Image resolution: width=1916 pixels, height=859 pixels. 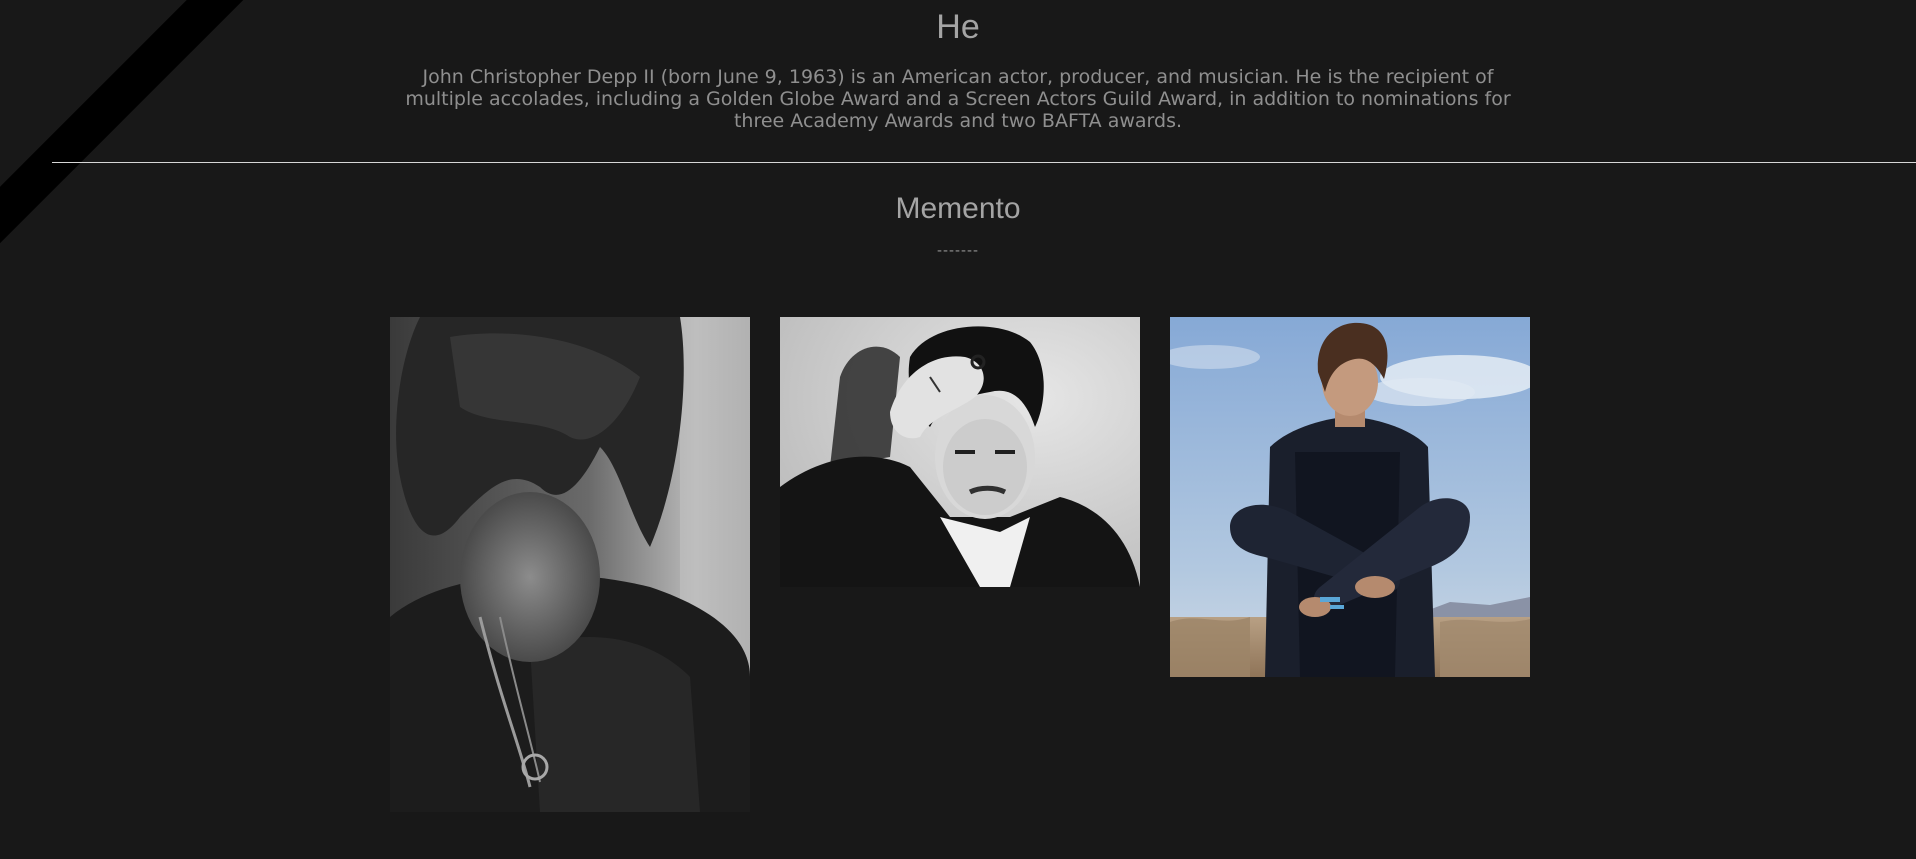 I want to click on section-dashes: -------, so click(x=958, y=250).